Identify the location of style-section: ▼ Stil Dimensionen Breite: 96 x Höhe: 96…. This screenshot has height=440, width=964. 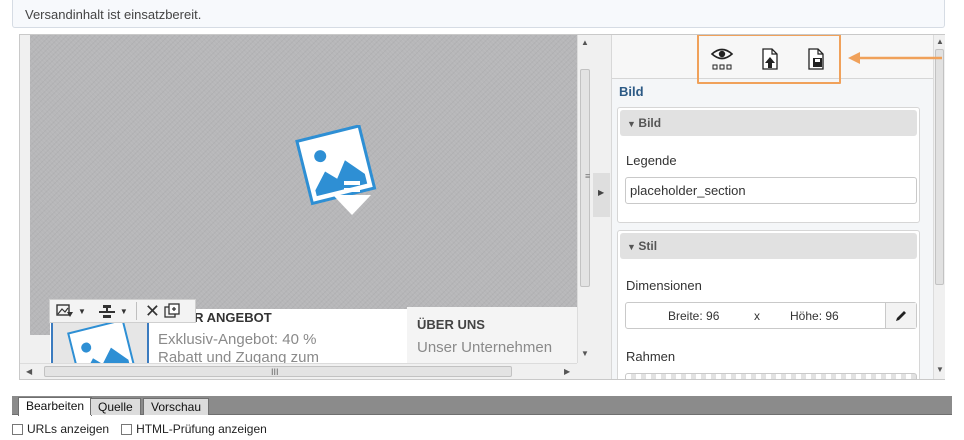
(768, 304).